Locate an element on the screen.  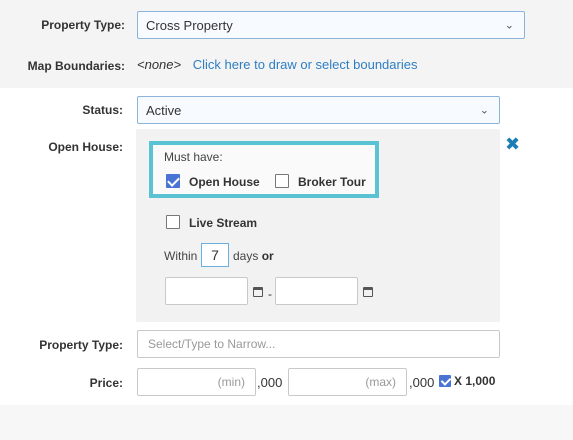
must-have-label: Must have: is located at coordinates (193, 157).